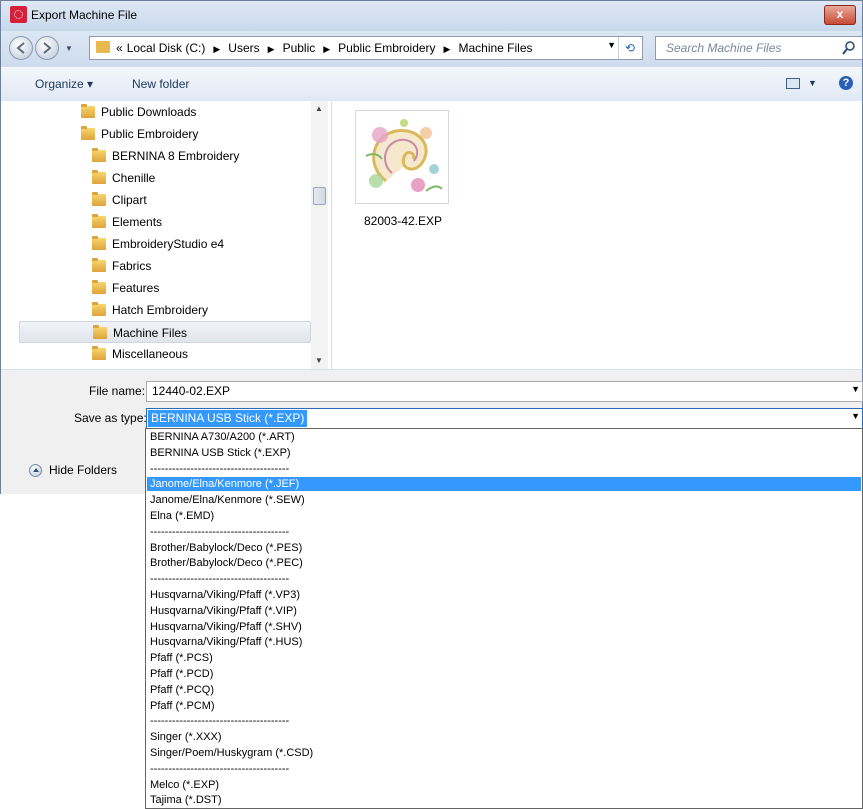  I want to click on back-button, so click(21, 48).